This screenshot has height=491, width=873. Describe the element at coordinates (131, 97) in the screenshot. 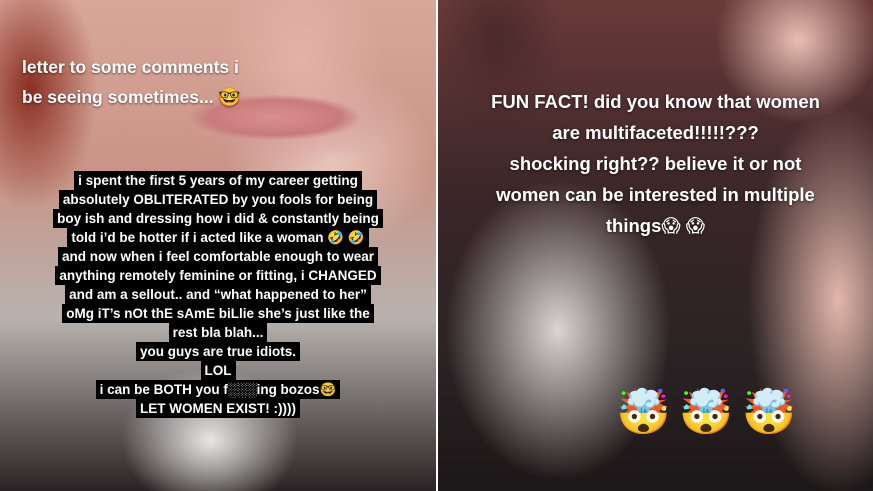

I see `caption-line: be seeing sometimes... 🤓` at that location.